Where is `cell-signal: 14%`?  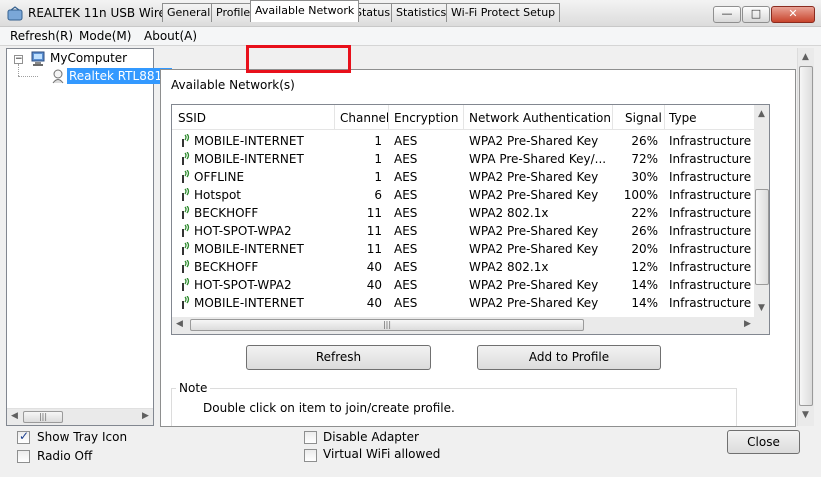 cell-signal: 14% is located at coordinates (644, 285).